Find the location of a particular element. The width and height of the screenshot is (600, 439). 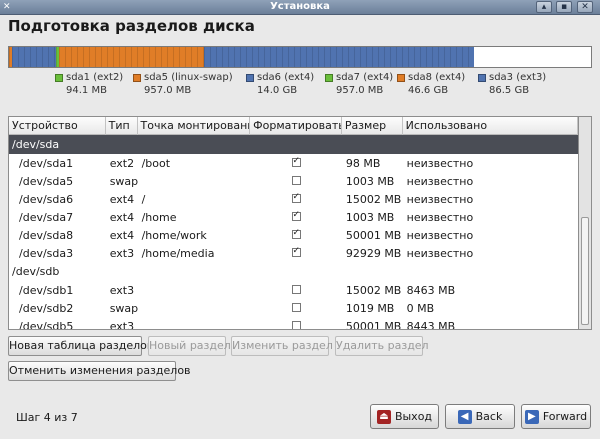

cell-mount: /home/media is located at coordinates (178, 253).